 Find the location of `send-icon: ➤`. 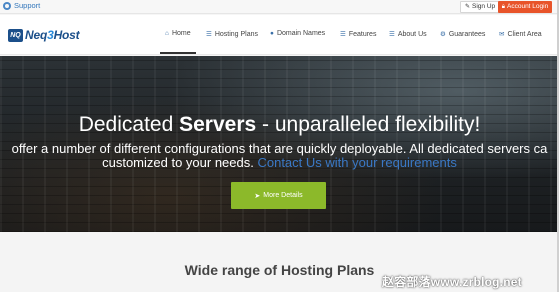

send-icon: ➤ is located at coordinates (257, 196).